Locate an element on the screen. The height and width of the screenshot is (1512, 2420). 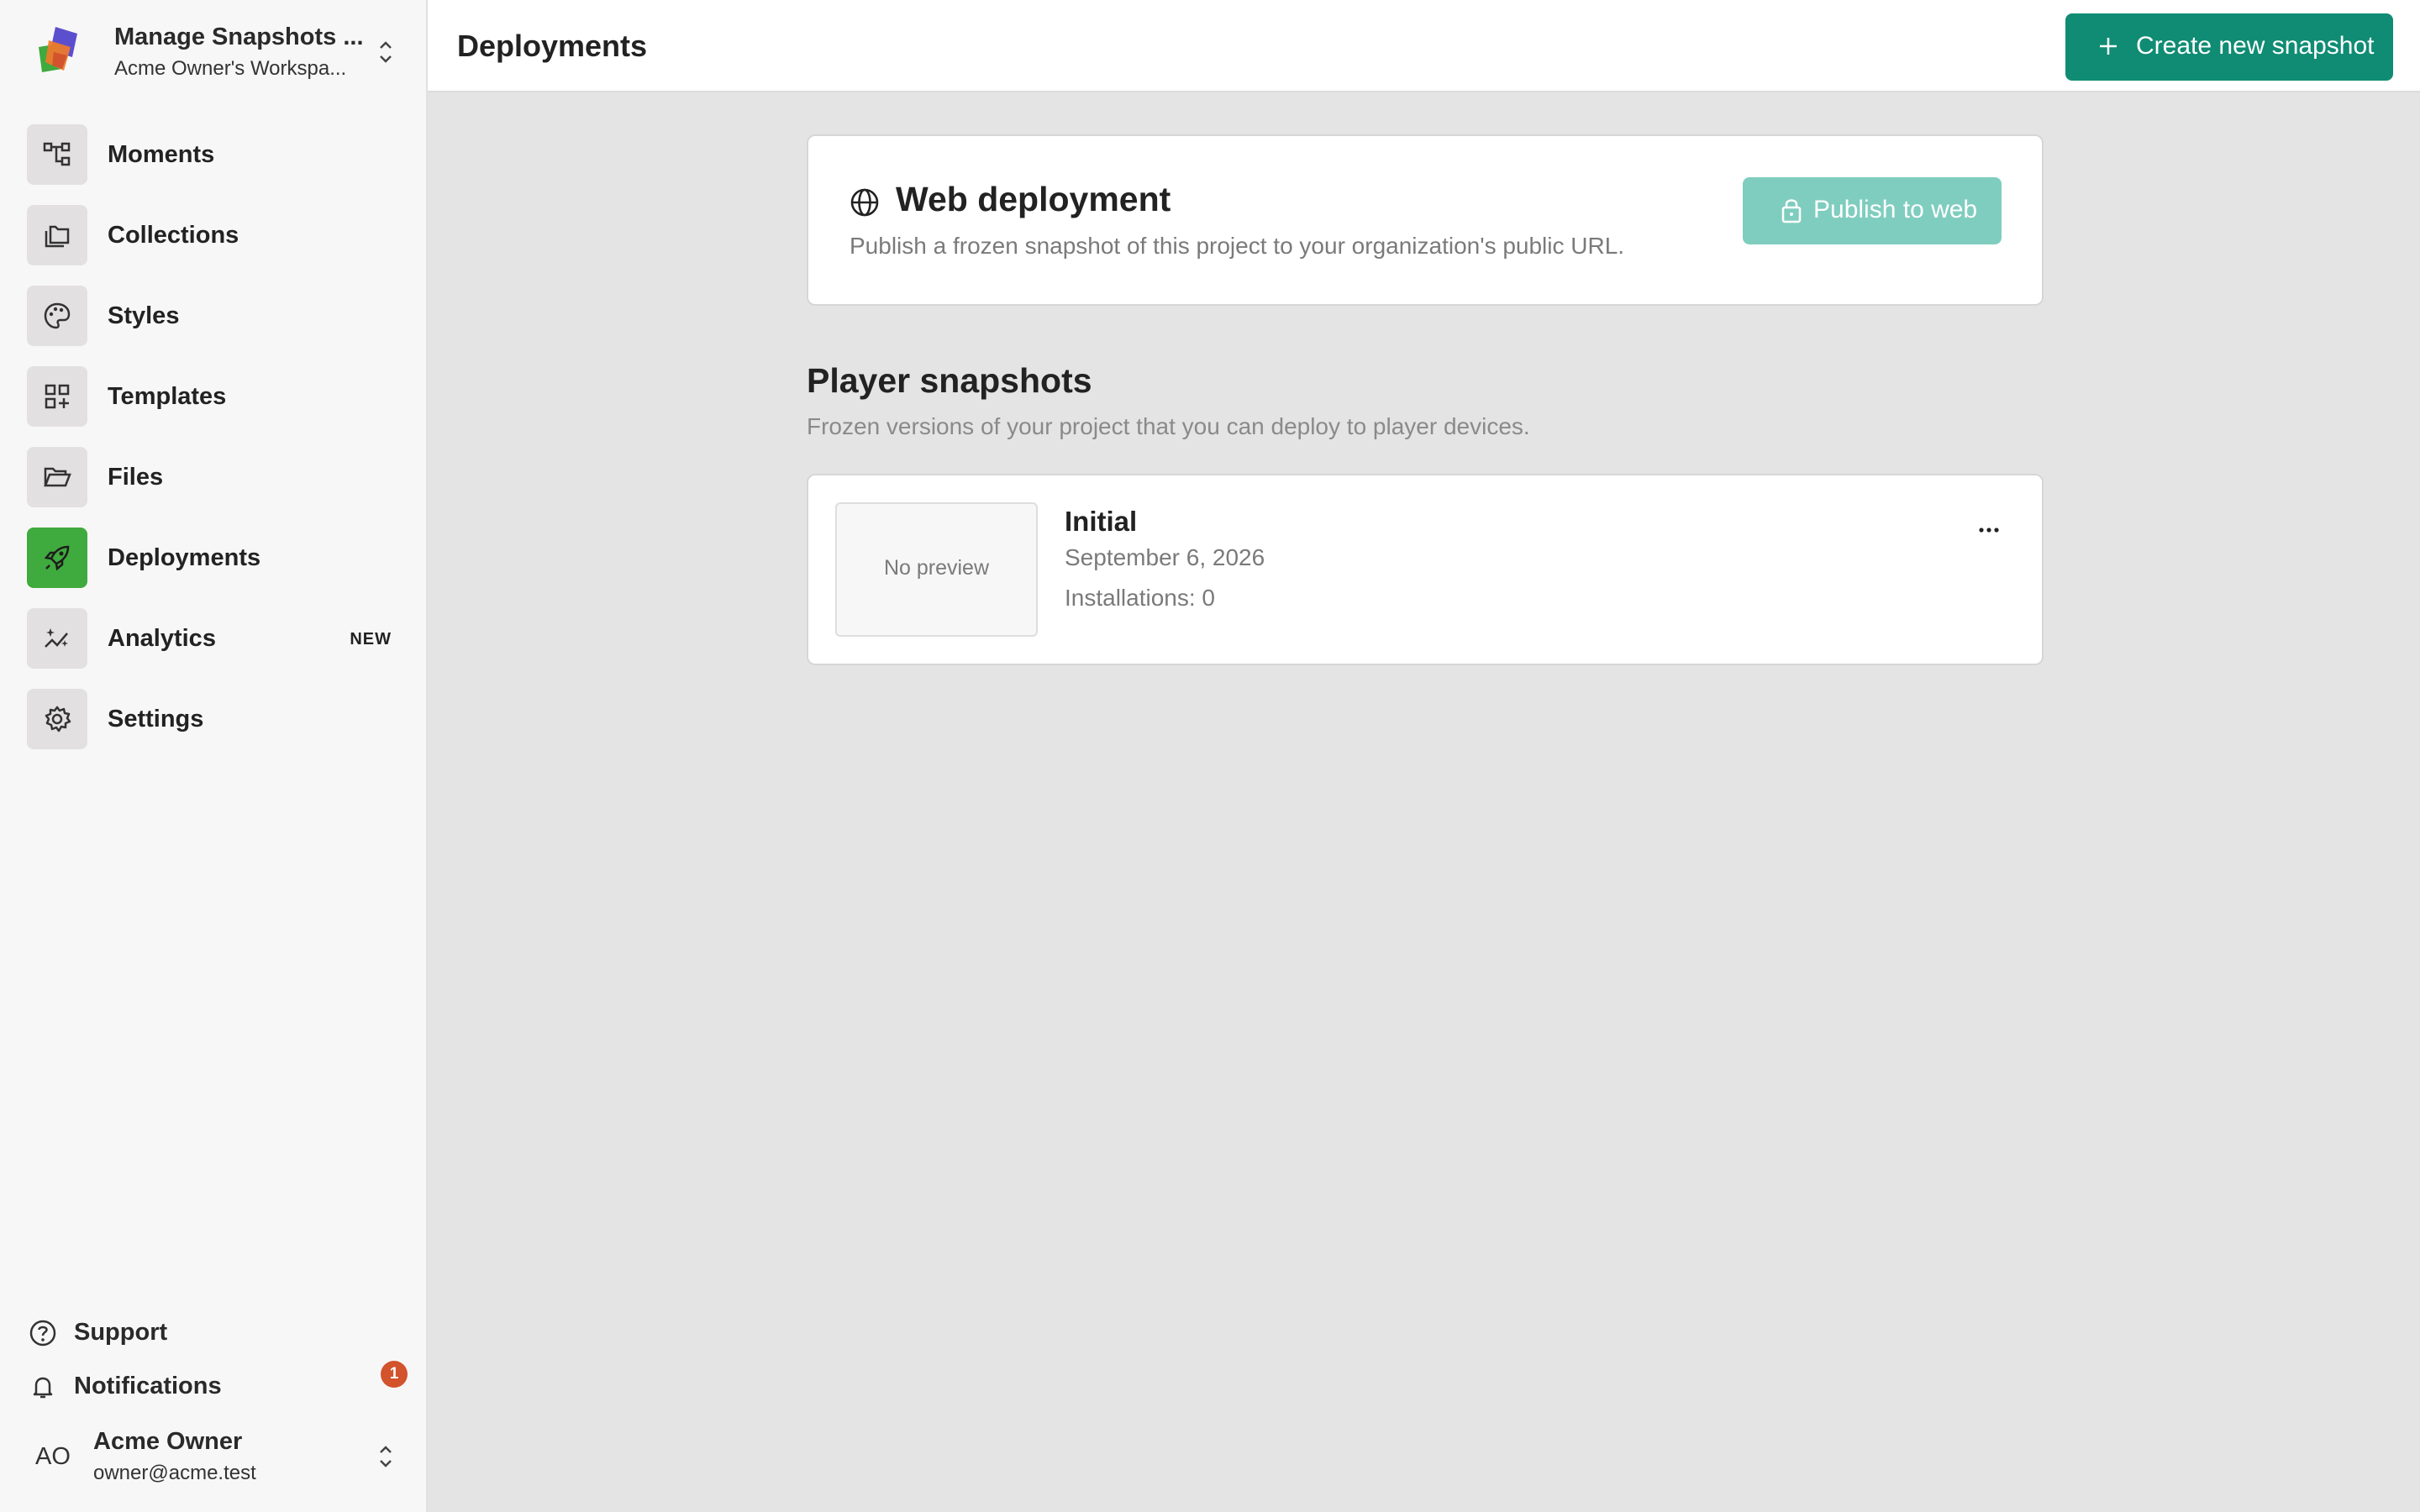
sidebar-item-label: Collections is located at coordinates (173, 235).